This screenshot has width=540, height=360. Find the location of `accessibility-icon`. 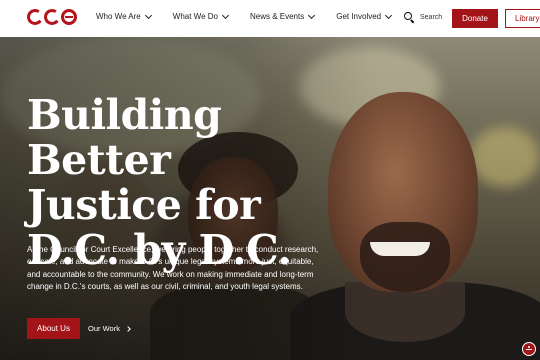

accessibility-icon is located at coordinates (529, 349).